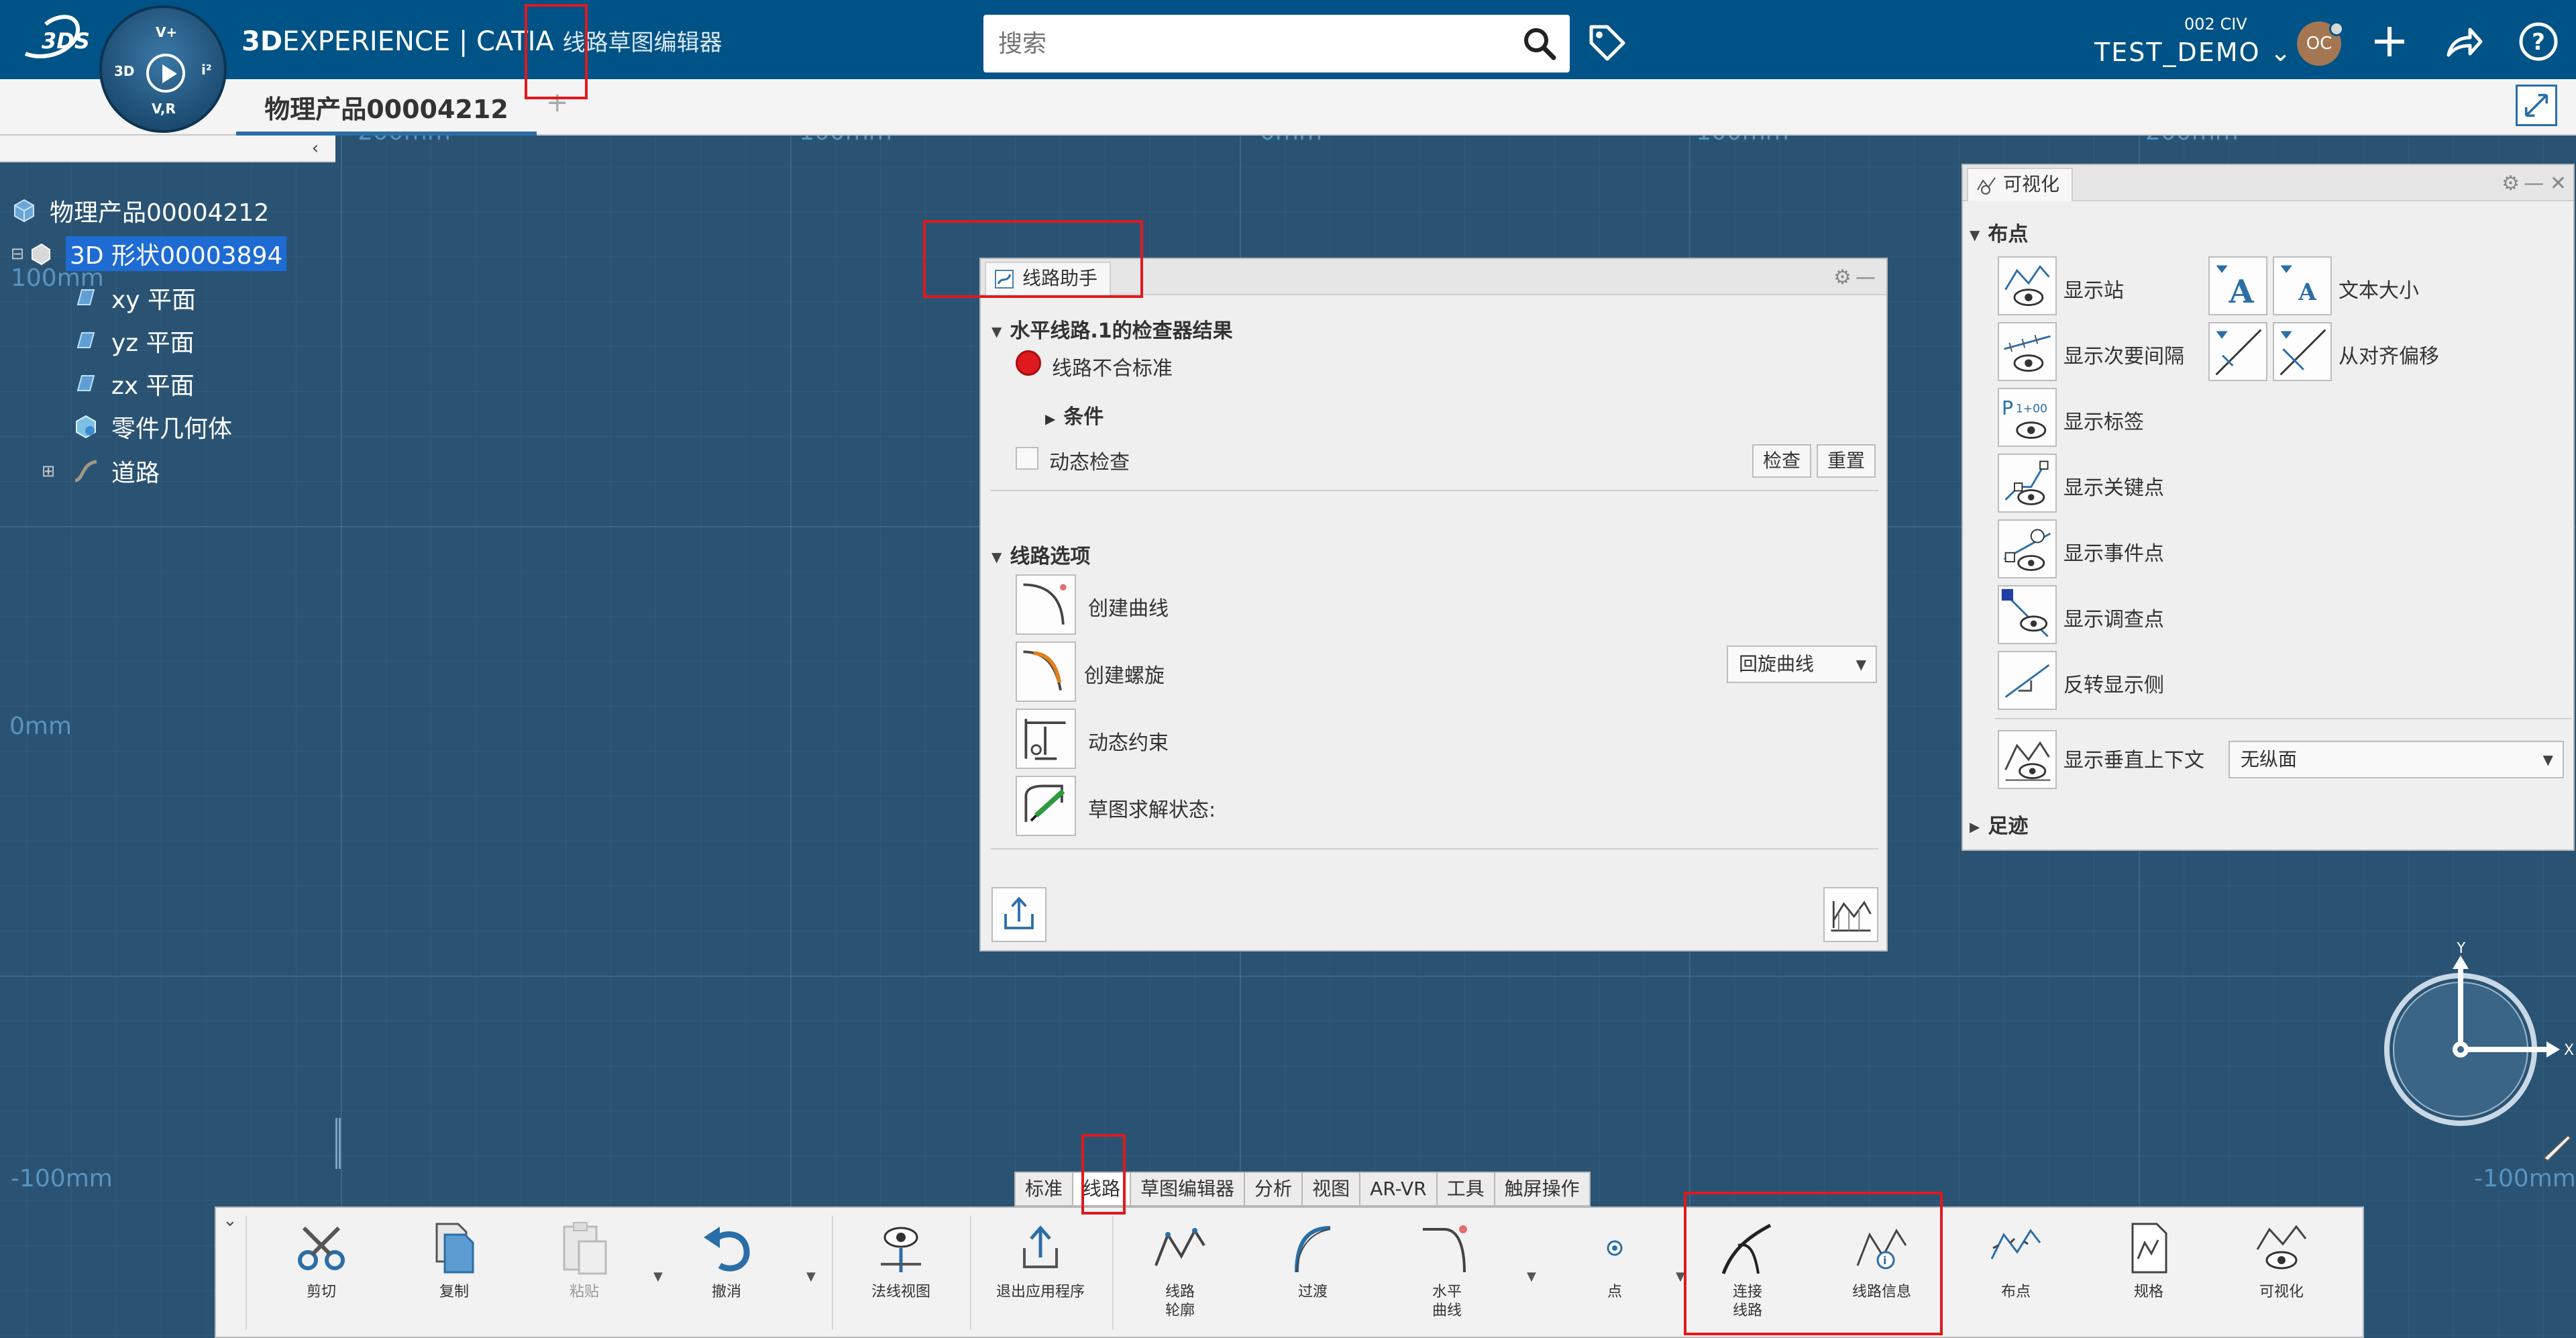 This screenshot has width=2576, height=1338. Describe the element at coordinates (2557, 1147) in the screenshot. I see `ruler-icon` at that location.